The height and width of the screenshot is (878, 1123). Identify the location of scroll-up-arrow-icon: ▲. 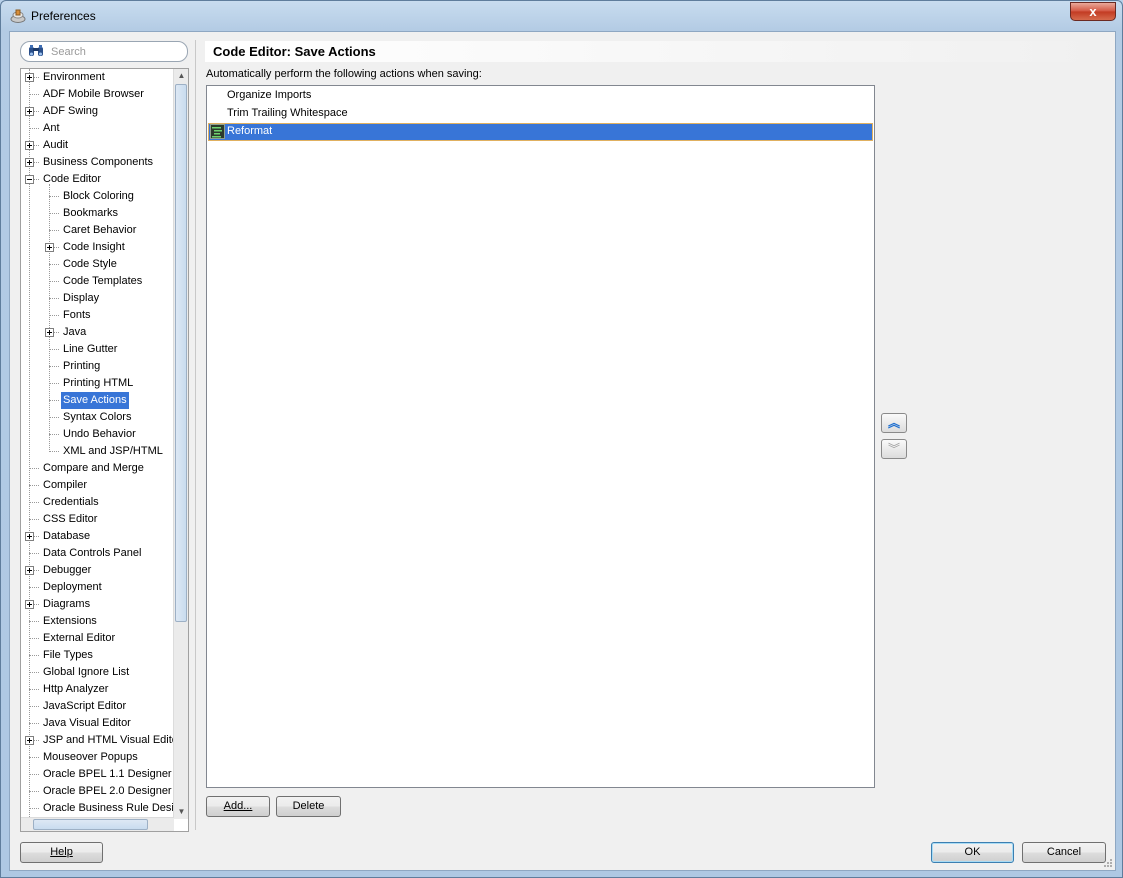
(181, 76).